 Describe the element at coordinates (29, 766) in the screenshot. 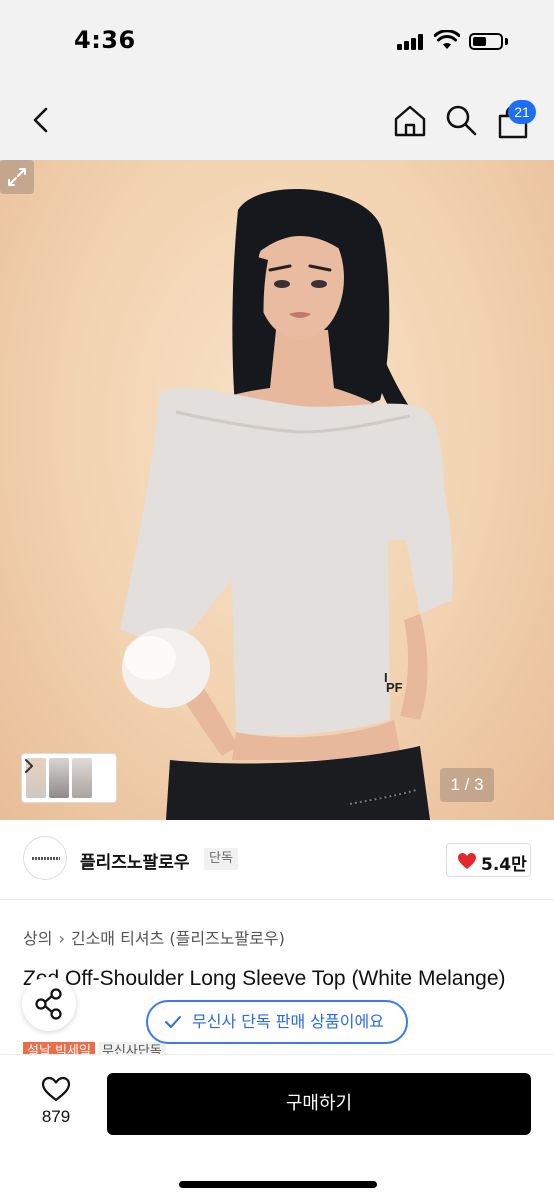

I see `thumbnail-arrow-icon` at that location.